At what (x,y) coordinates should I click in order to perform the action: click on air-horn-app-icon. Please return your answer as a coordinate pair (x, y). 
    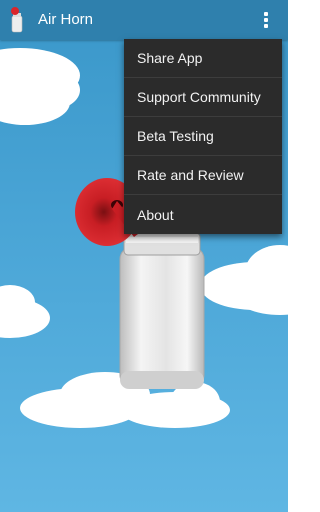
    Looking at the image, I should click on (17, 20).